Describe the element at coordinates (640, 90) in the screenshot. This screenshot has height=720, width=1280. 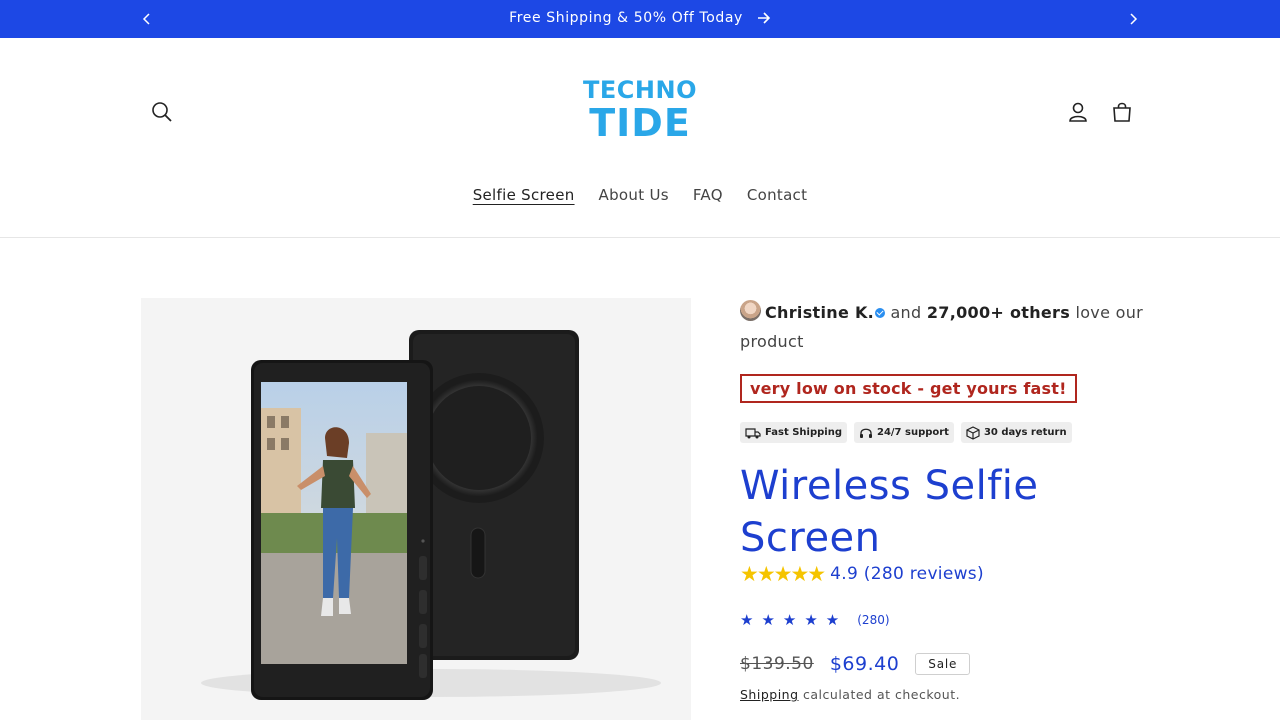
I see `logo-line-1: TECHNO` at that location.